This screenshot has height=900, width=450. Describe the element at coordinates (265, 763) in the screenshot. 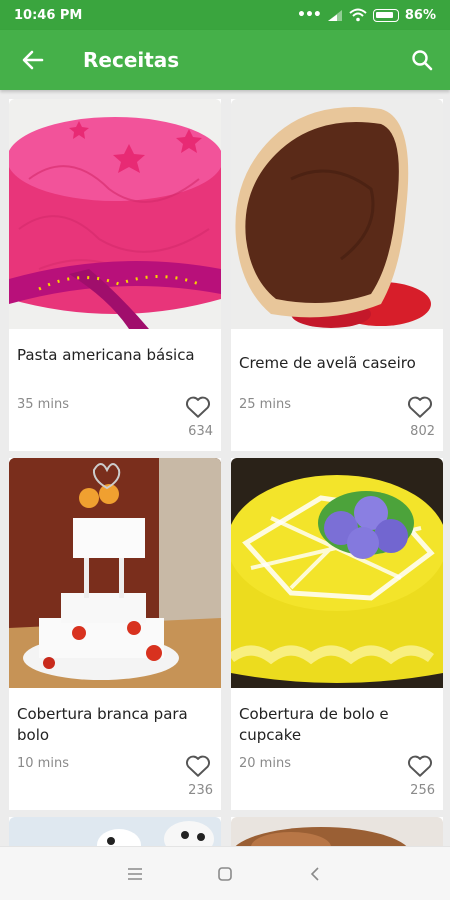

I see `recipe-time: 20 mins` at that location.